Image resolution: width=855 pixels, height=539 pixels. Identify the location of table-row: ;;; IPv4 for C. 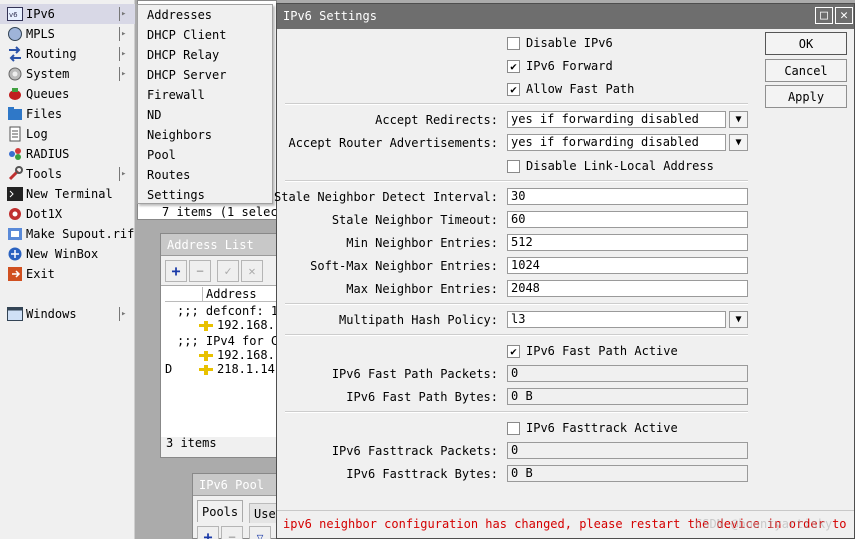
(221, 341).